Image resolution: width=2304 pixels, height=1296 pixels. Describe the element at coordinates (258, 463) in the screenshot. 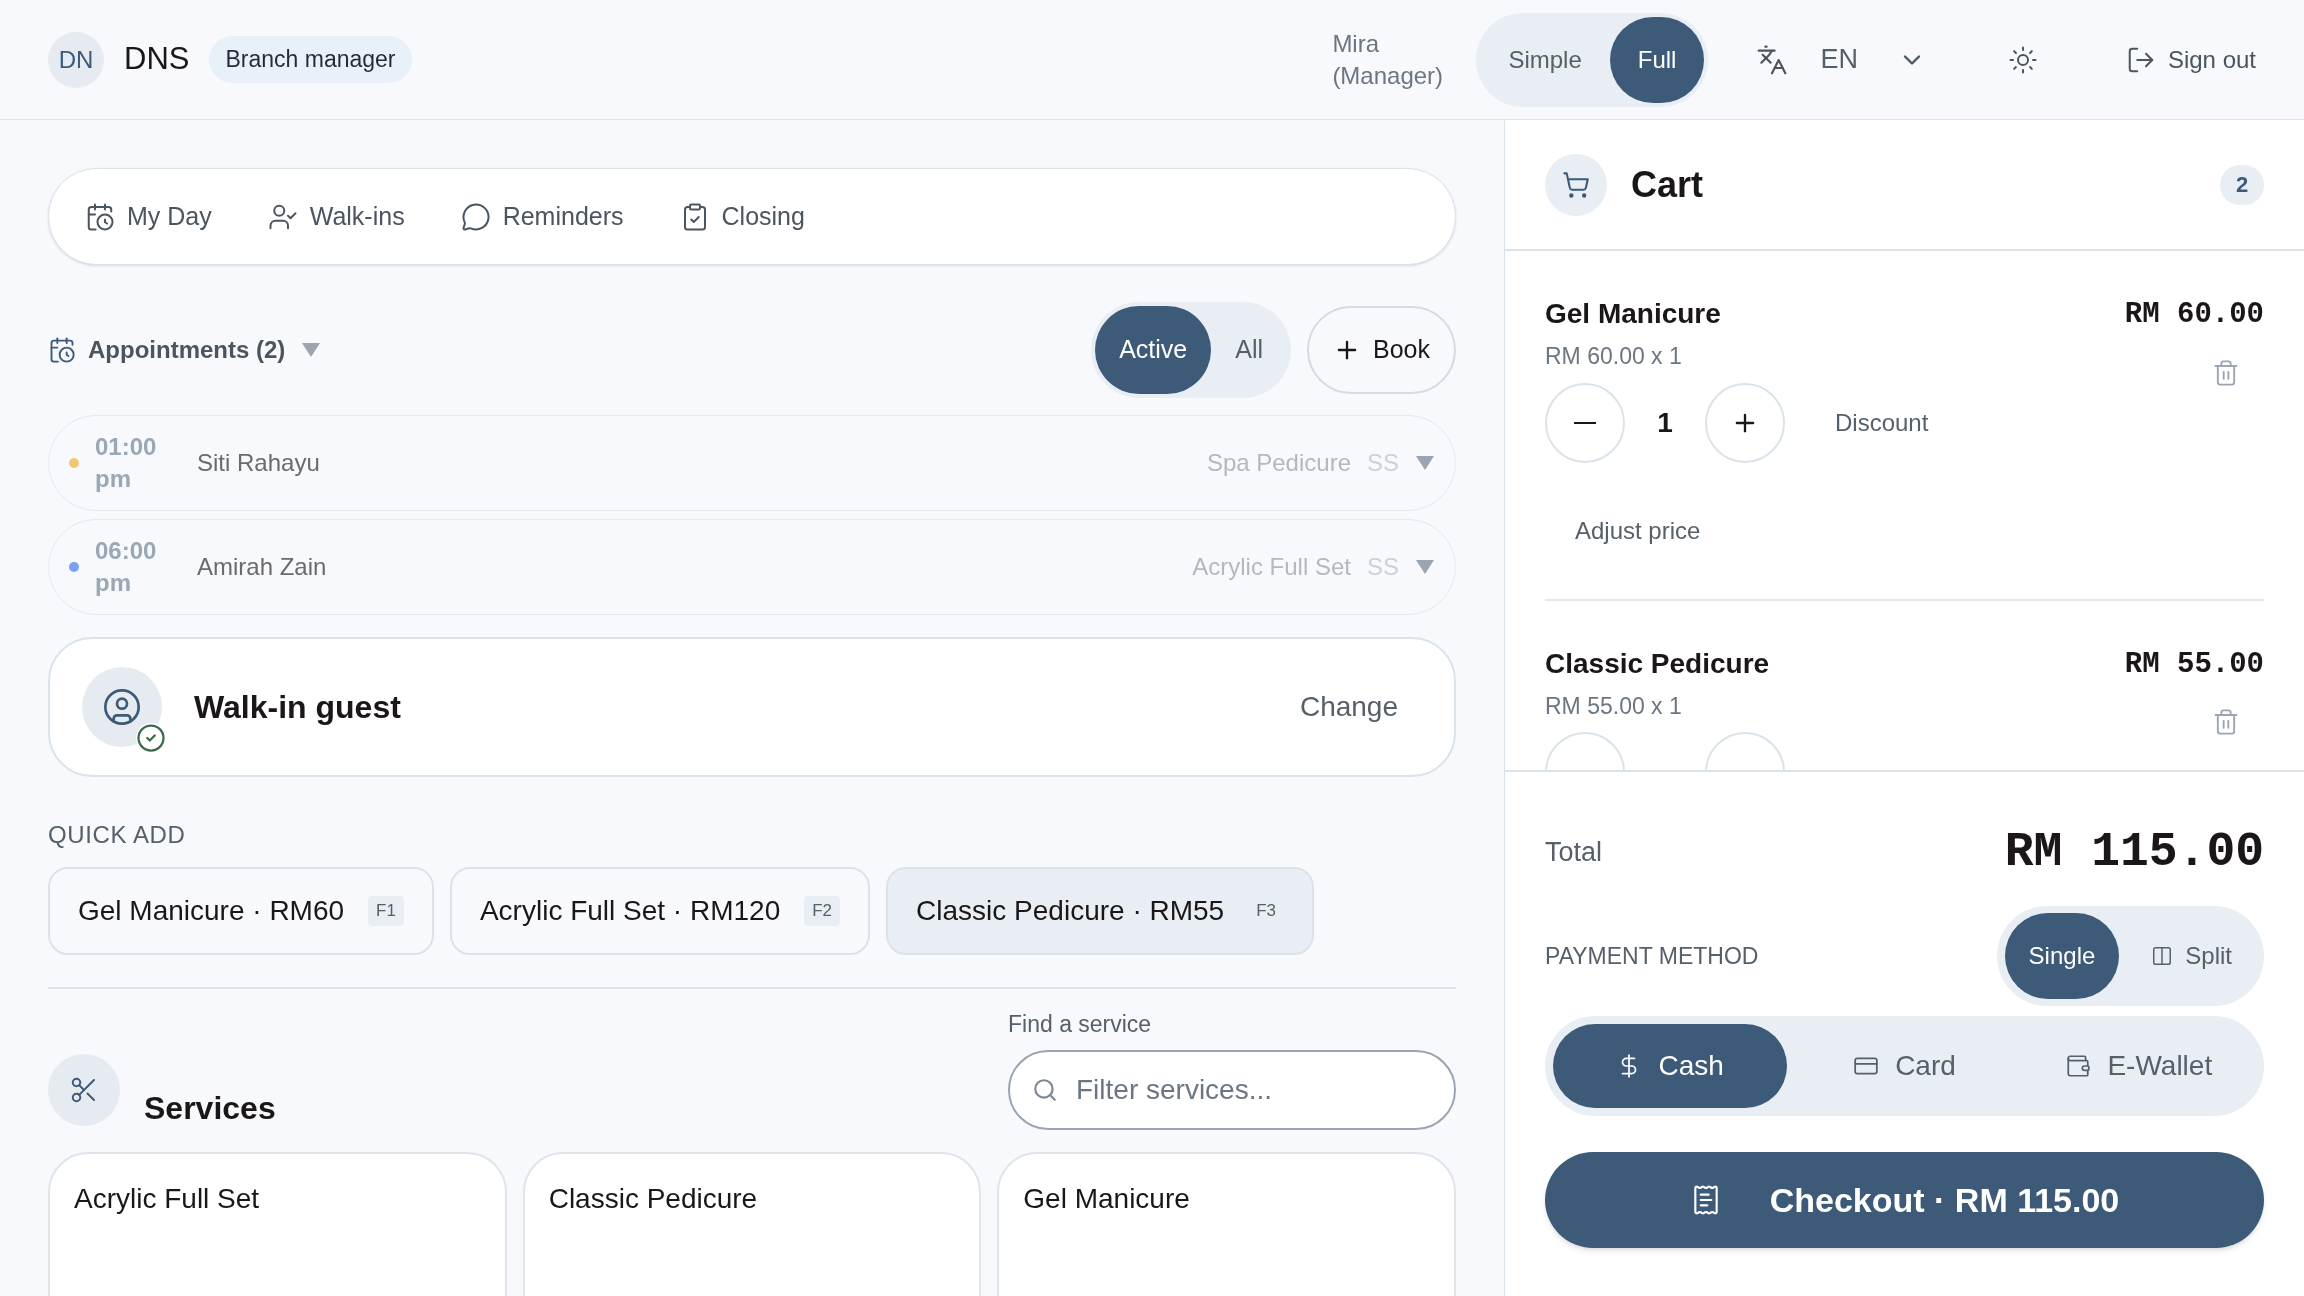

I see `client-name: Siti Rahayu` at that location.